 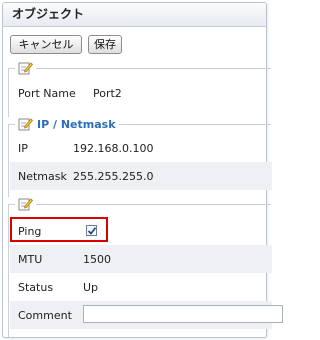 I want to click on ping-row: Ping, so click(x=141, y=231).